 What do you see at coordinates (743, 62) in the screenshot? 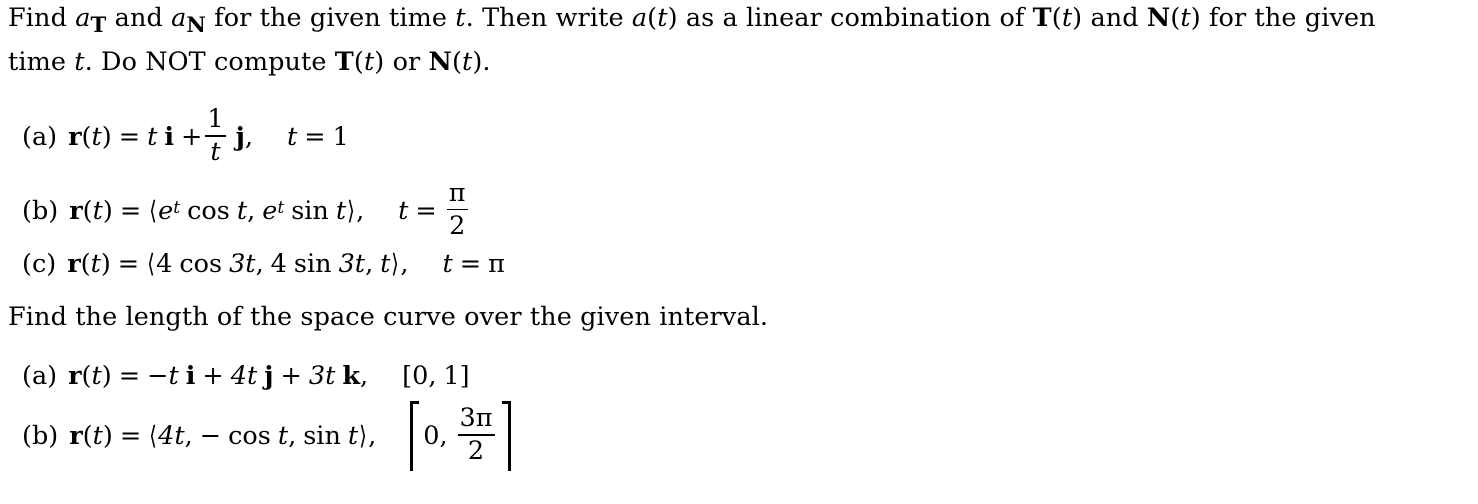
I see `problem-1-statement-line-2: time t. Do NOT compute T(t) or N(t).` at bounding box center [743, 62].